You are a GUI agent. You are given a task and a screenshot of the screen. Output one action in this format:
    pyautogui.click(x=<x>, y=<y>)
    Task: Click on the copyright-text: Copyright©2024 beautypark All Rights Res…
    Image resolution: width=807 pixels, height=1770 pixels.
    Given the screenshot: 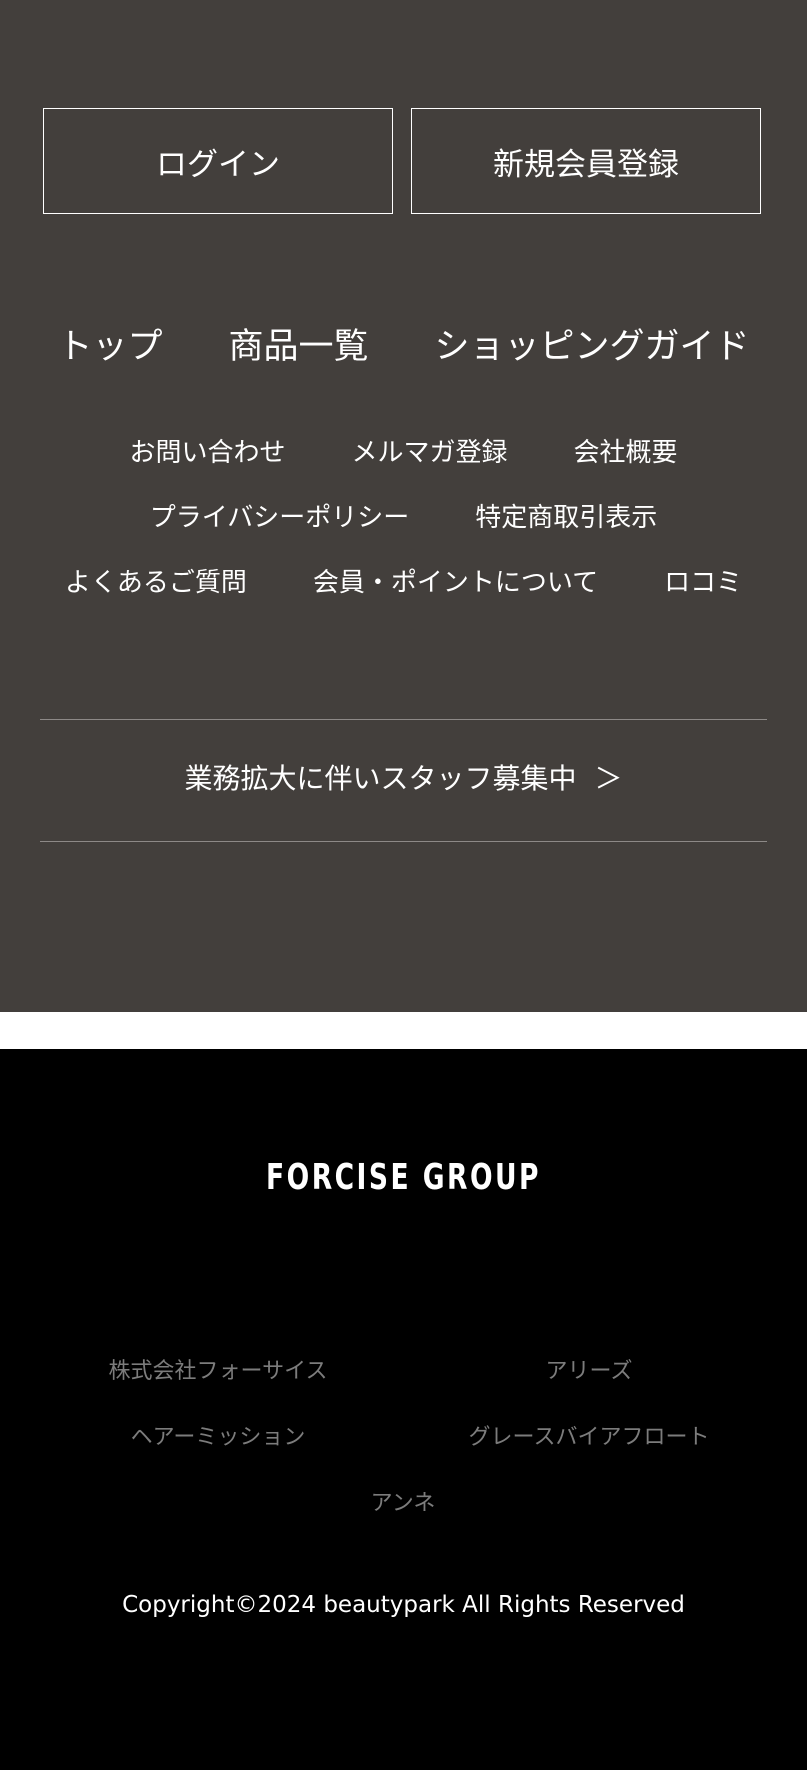 What is the action you would take?
    pyautogui.click(x=403, y=1605)
    